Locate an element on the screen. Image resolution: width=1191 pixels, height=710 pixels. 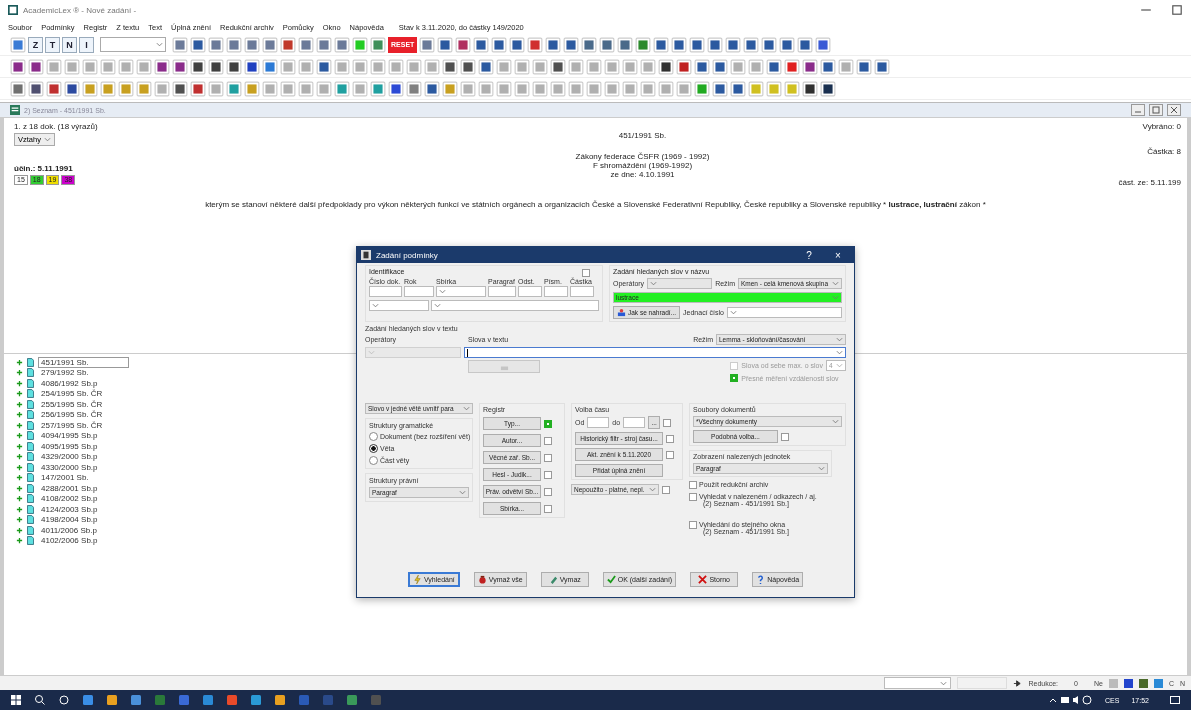
tray-icons is located at coordinates (1071, 700).